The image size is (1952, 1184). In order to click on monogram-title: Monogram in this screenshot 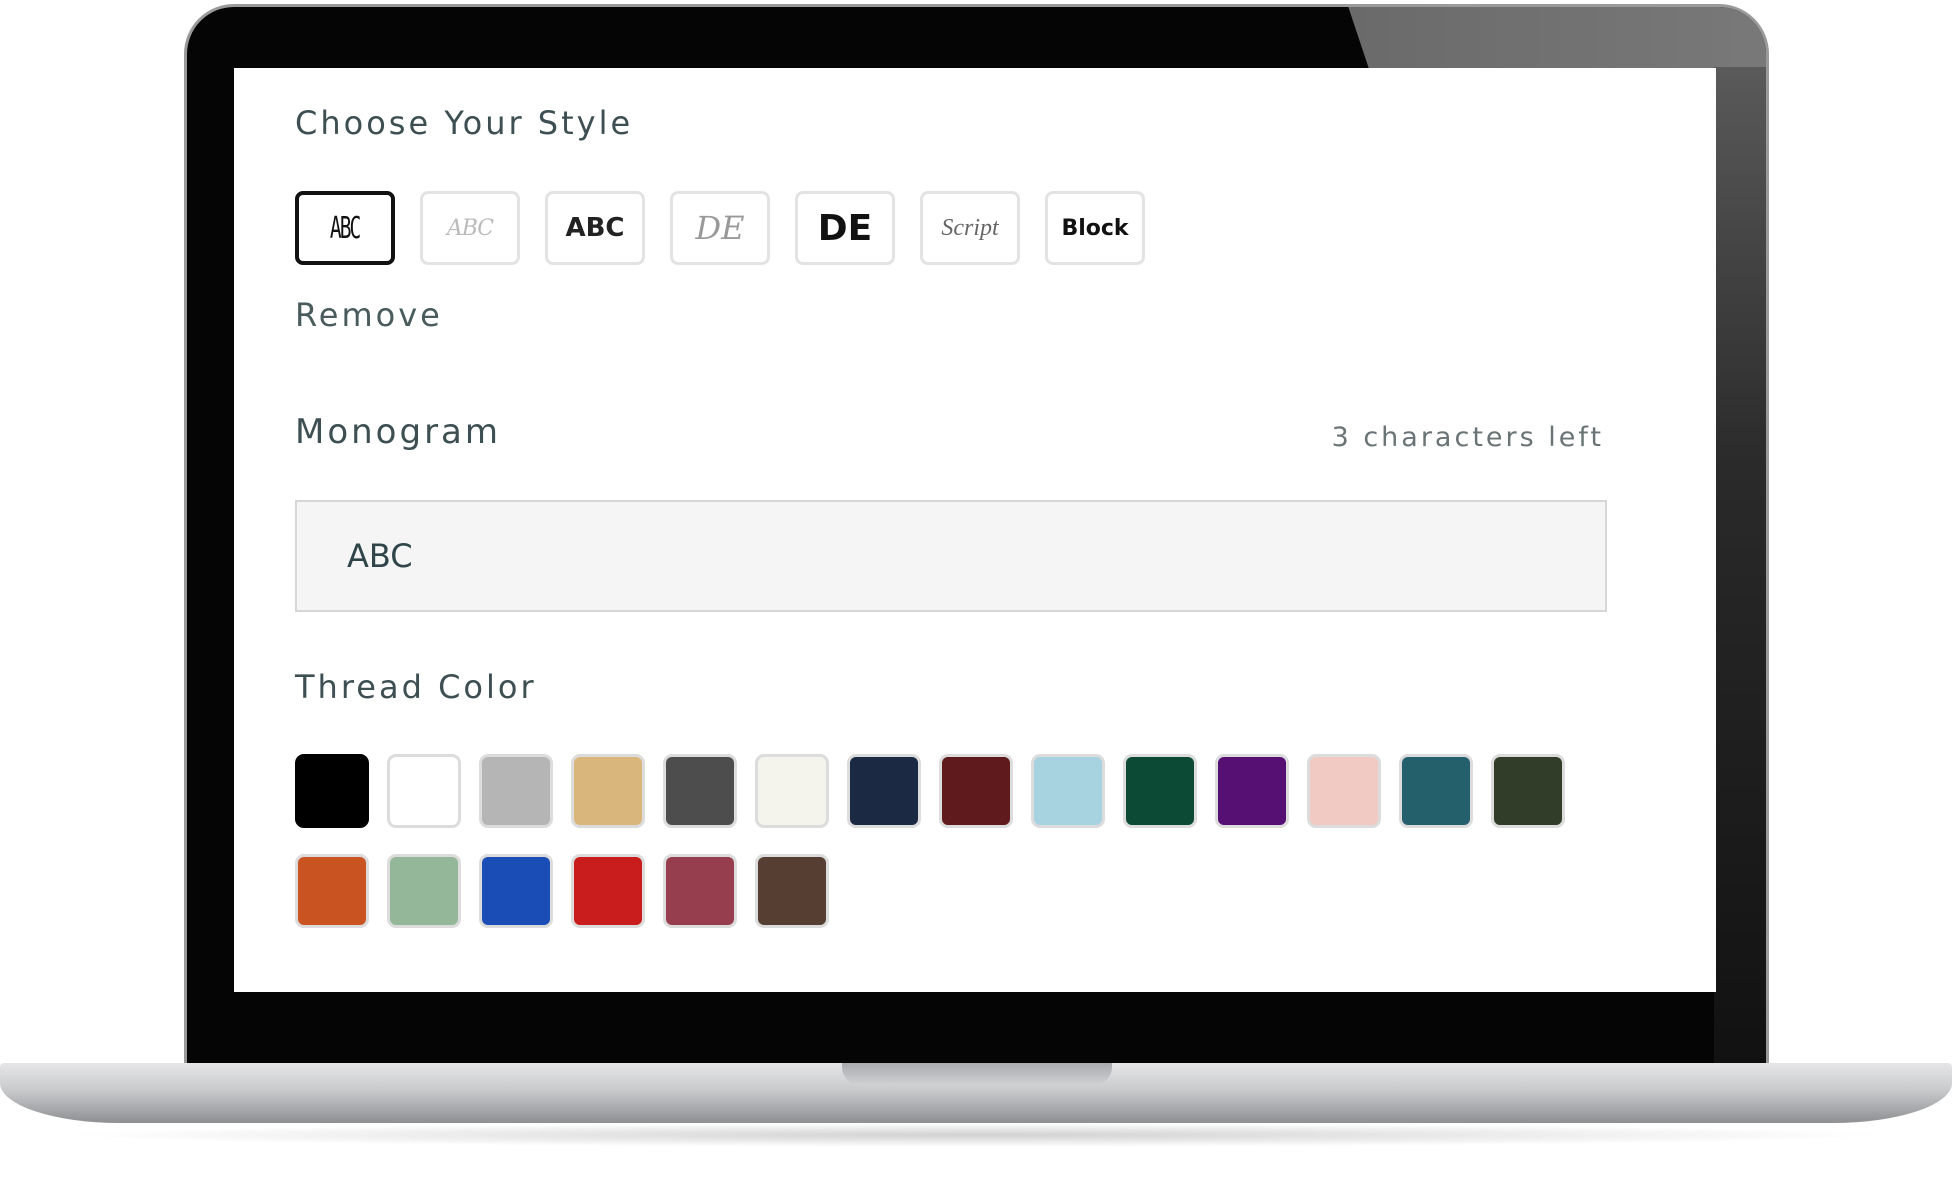, I will do `click(398, 432)`.